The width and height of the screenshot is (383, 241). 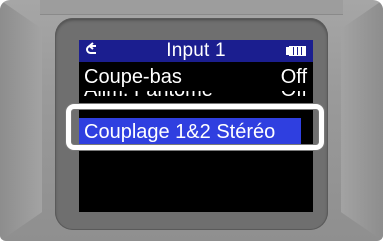 I want to click on screen-header: Input 1, so click(x=196, y=51).